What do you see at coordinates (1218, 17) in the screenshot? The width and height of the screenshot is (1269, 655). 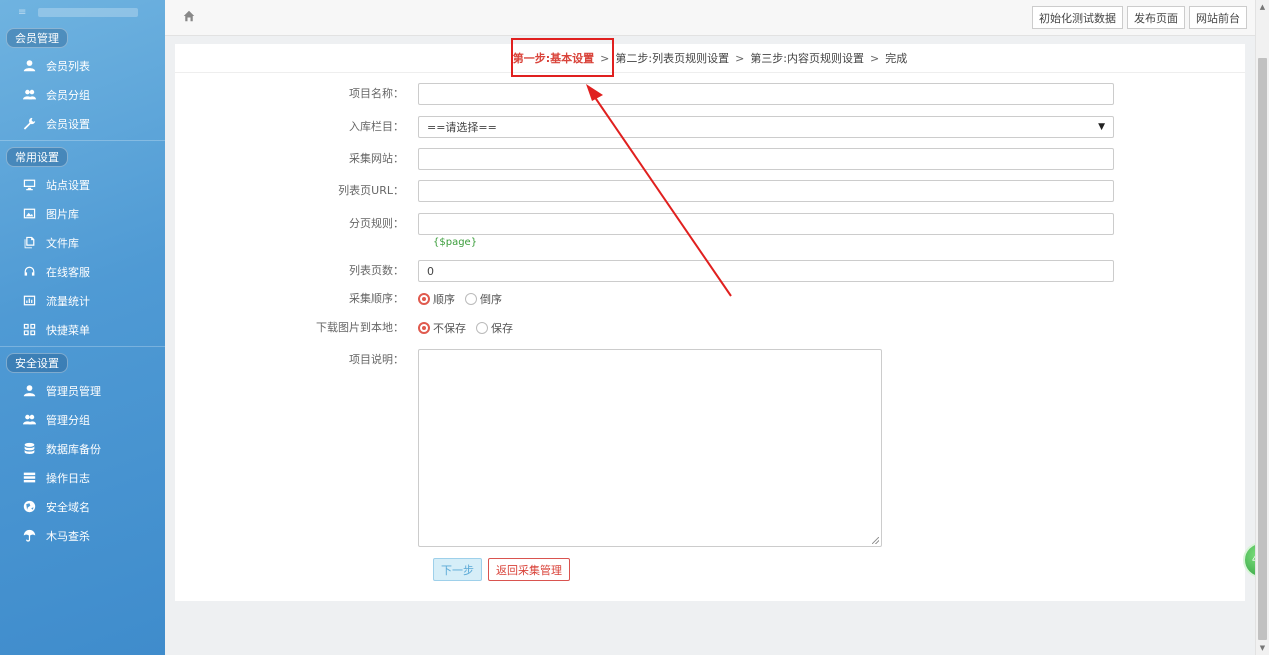 I see `site-frontend-button: 网站前台` at bounding box center [1218, 17].